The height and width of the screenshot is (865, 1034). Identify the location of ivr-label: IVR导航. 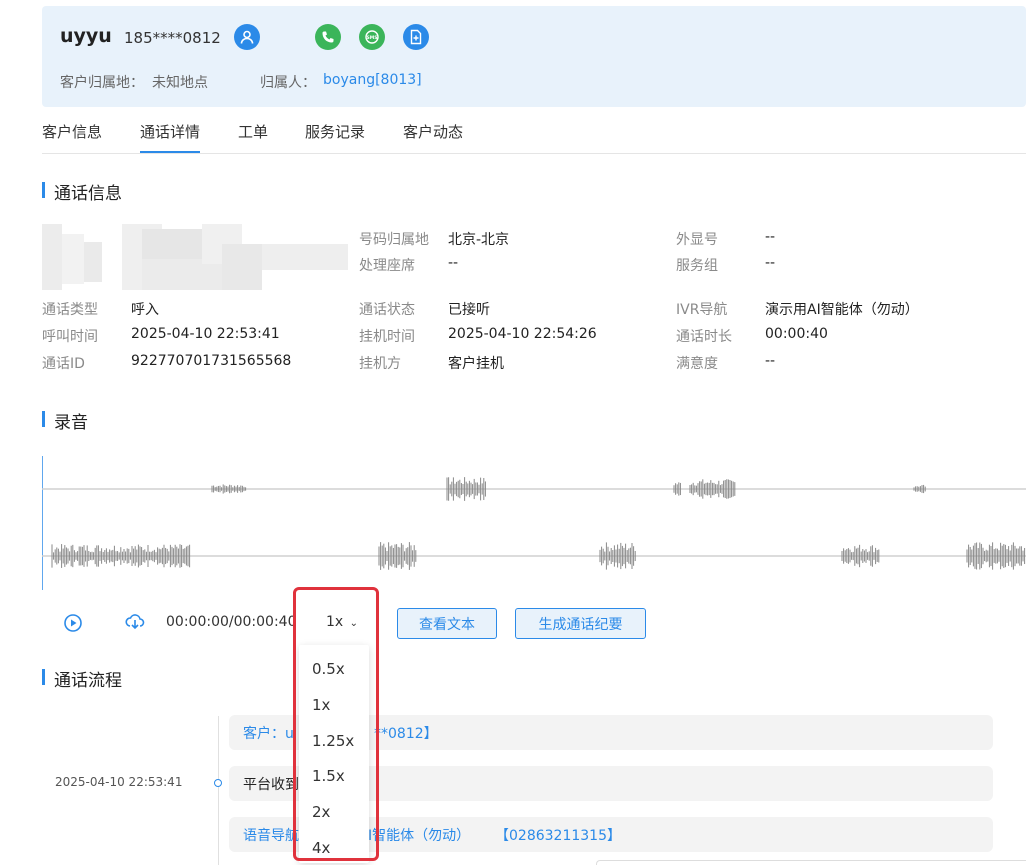
(702, 310).